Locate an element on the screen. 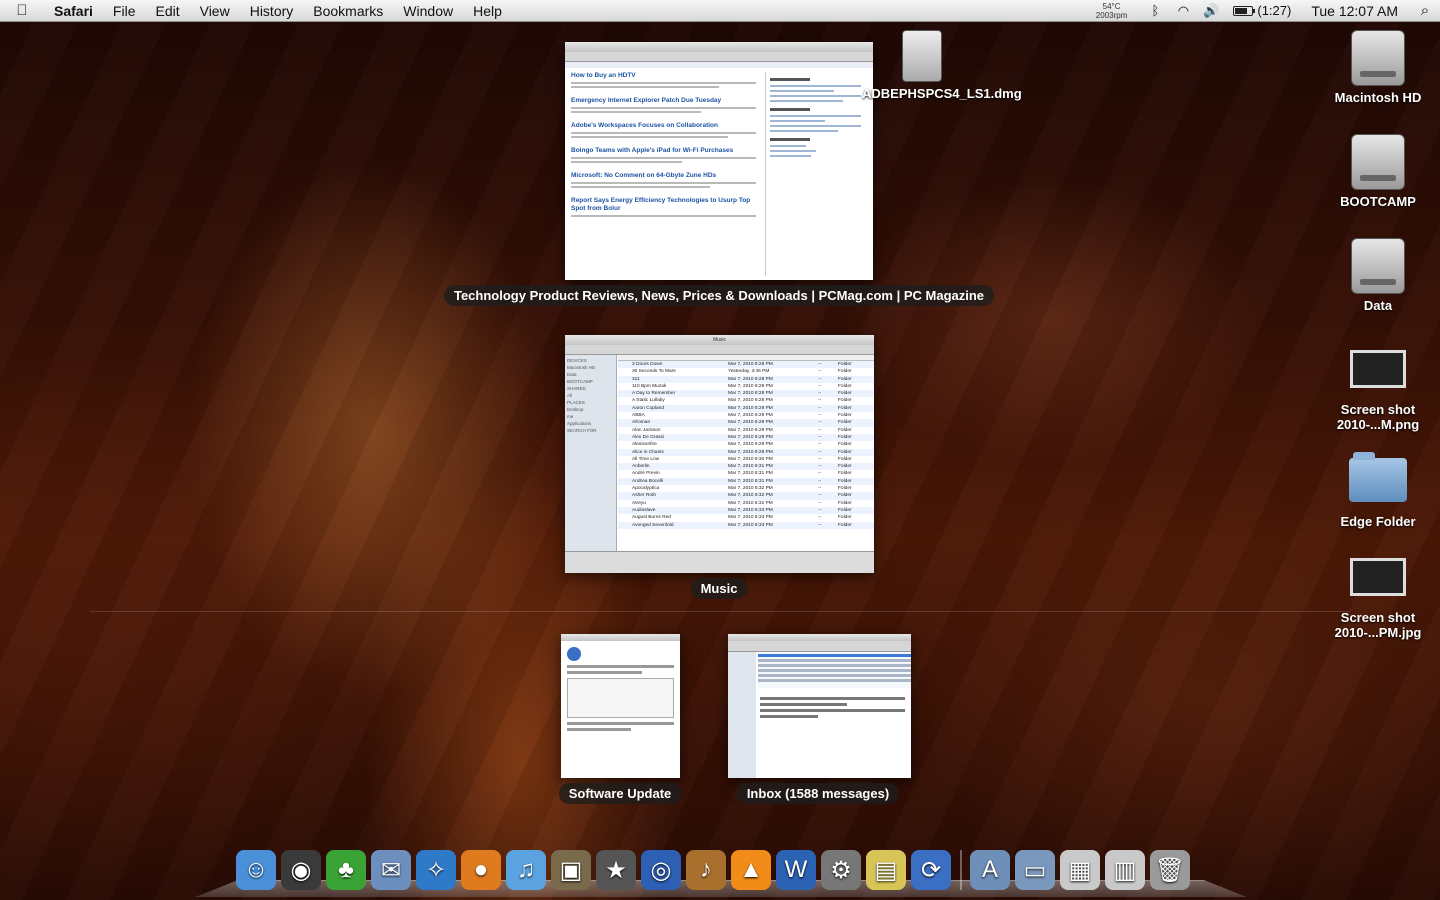 The width and height of the screenshot is (1440, 900). menu-view: View is located at coordinates (215, 11).